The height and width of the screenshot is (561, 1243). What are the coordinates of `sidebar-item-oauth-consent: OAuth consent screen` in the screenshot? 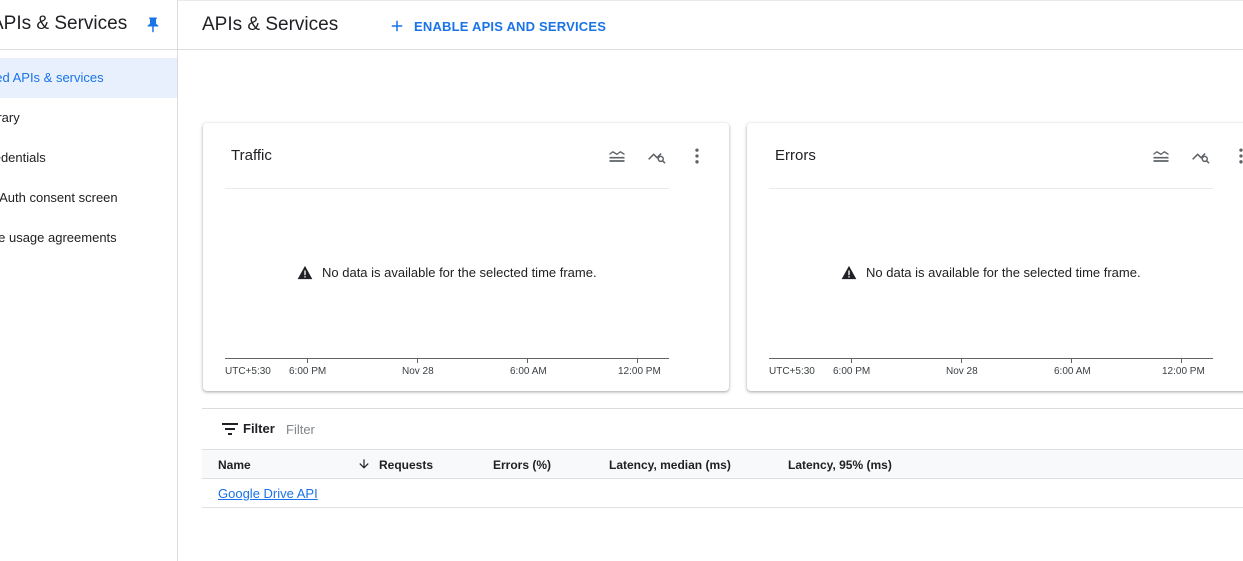 It's located at (88, 198).